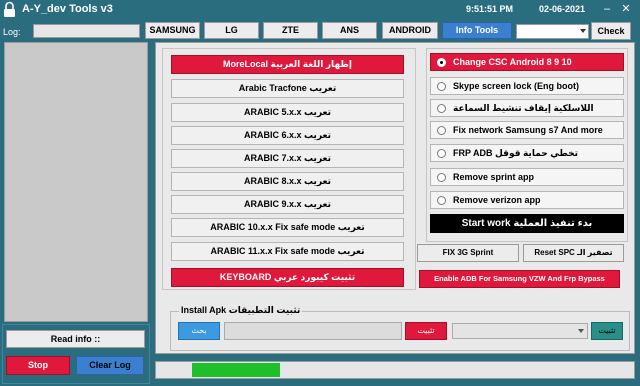 This screenshot has height=386, width=640. Describe the element at coordinates (349, 30) in the screenshot. I see `tab-ans: ANS` at that location.